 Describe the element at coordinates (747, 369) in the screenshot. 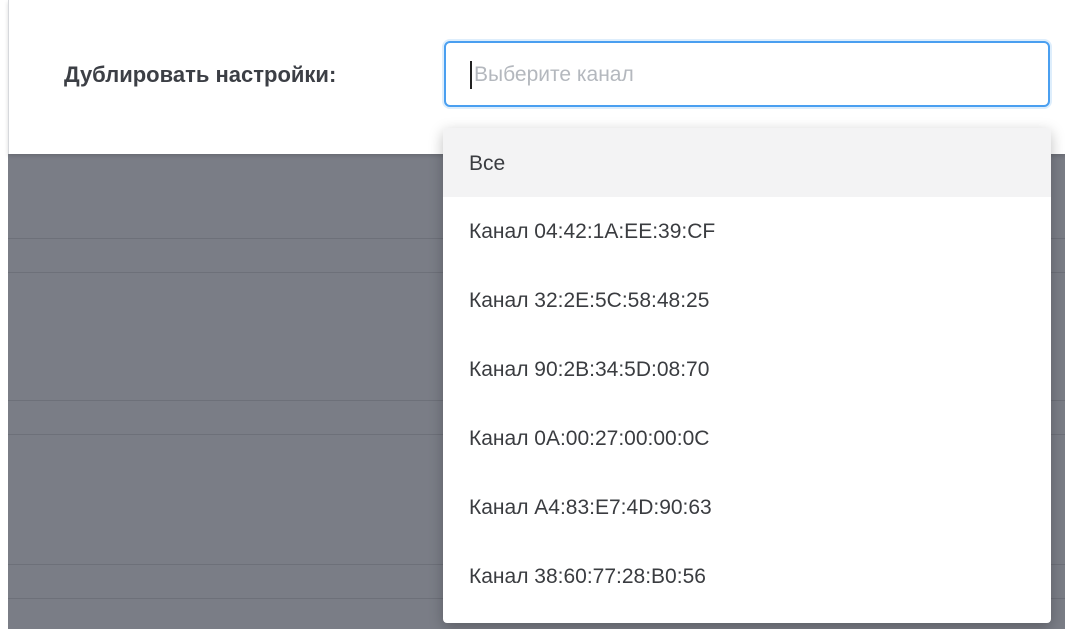

I see `dropdown-option-channel: Канал 90:2B:34:5D:08:70` at that location.